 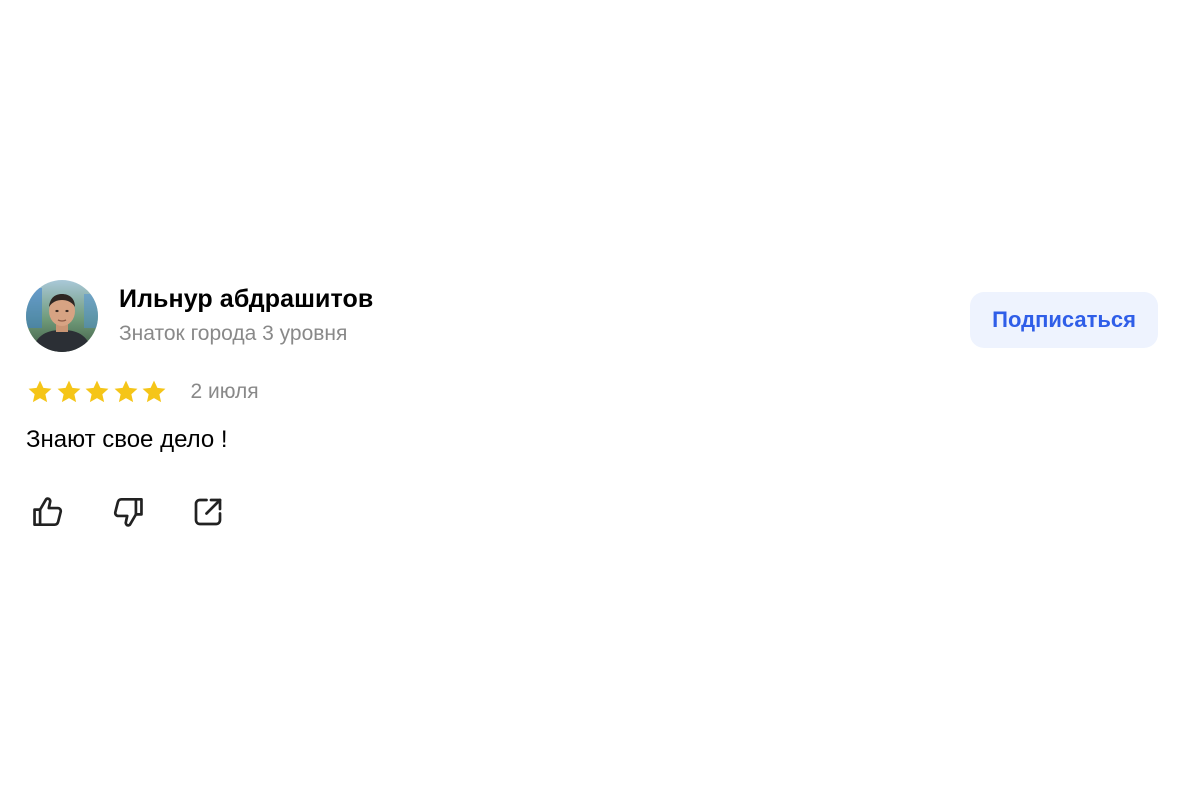 What do you see at coordinates (1064, 320) in the screenshot?
I see `subscribe-button: Подписаться` at bounding box center [1064, 320].